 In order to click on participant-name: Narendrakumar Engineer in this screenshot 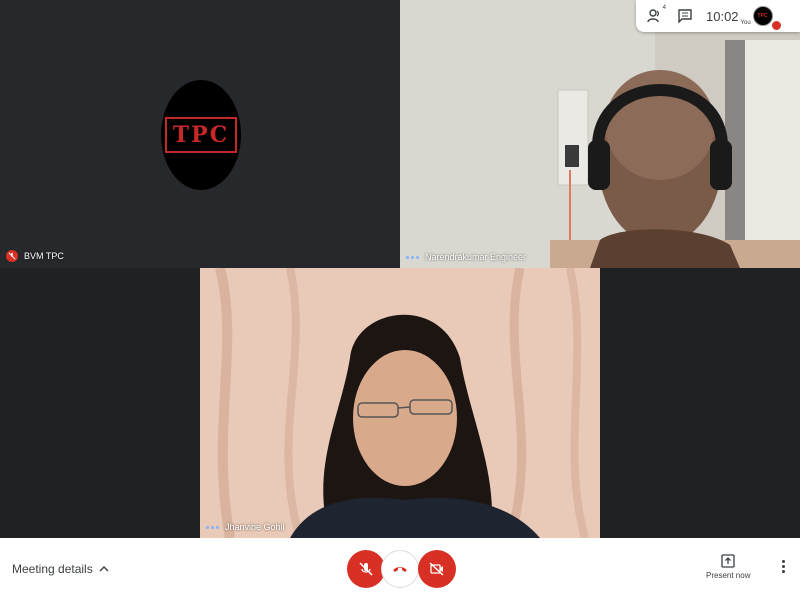, I will do `click(476, 257)`.